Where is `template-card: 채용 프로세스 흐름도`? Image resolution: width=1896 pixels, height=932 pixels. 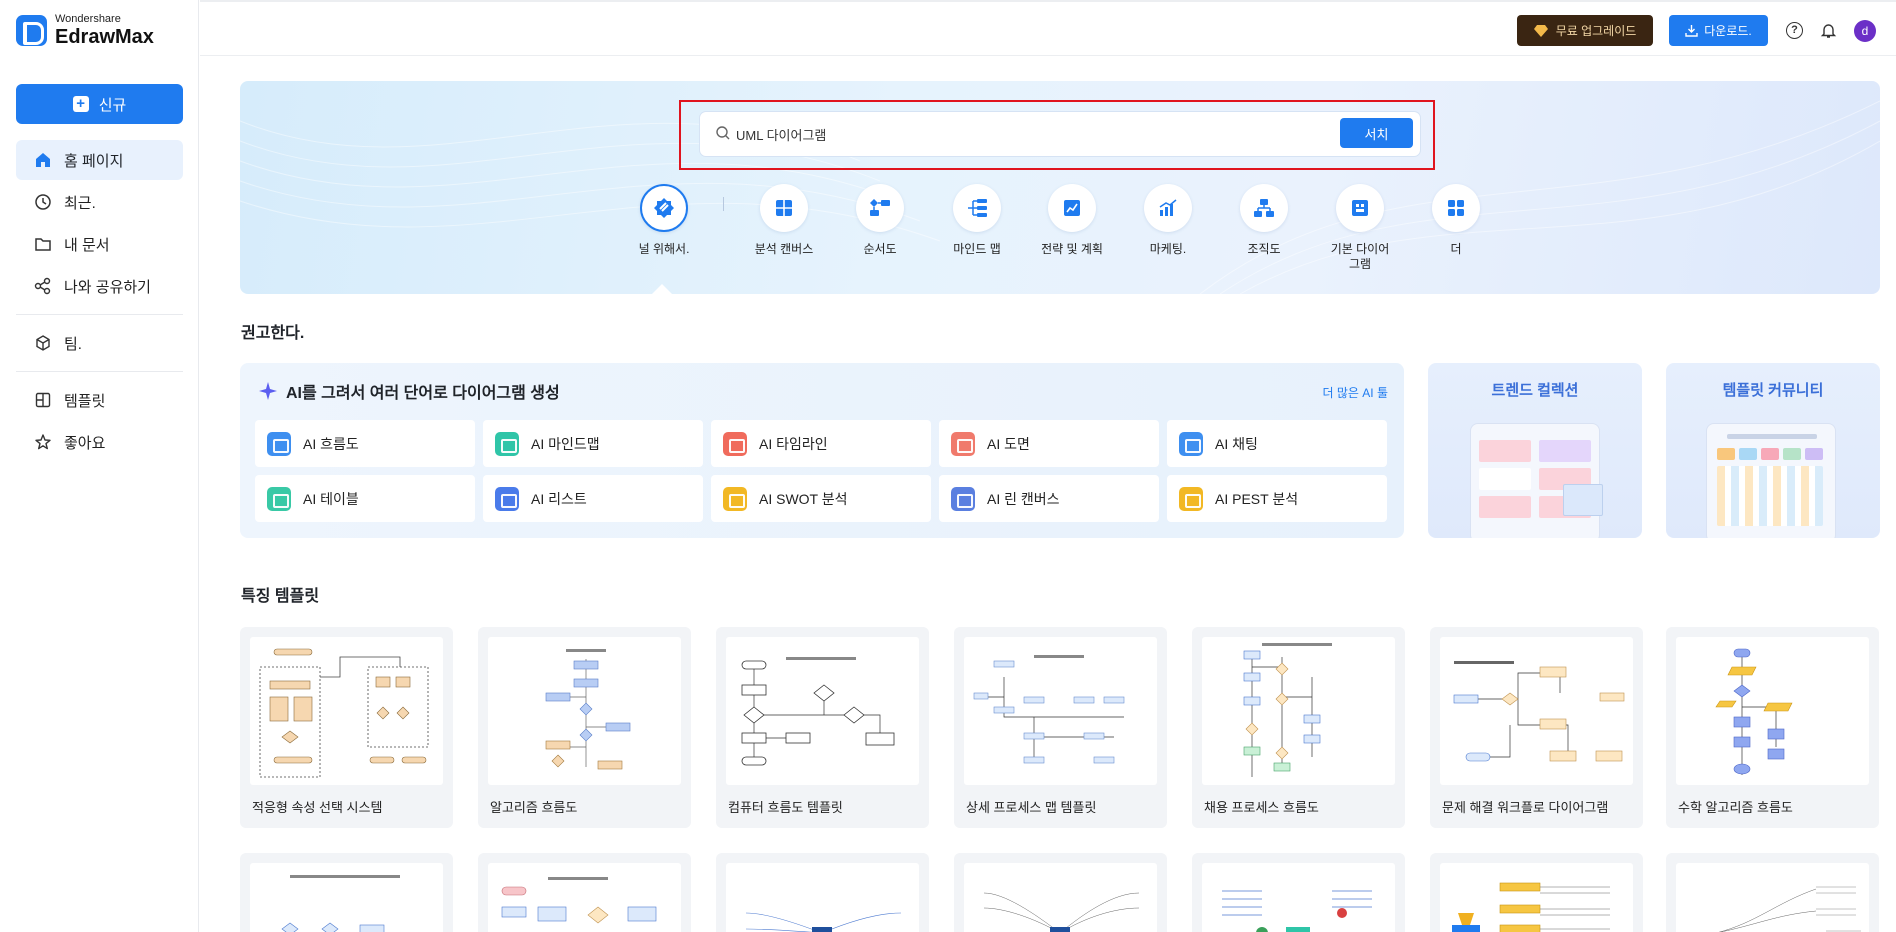
template-card: 채용 프로세스 흐름도 is located at coordinates (1298, 727).